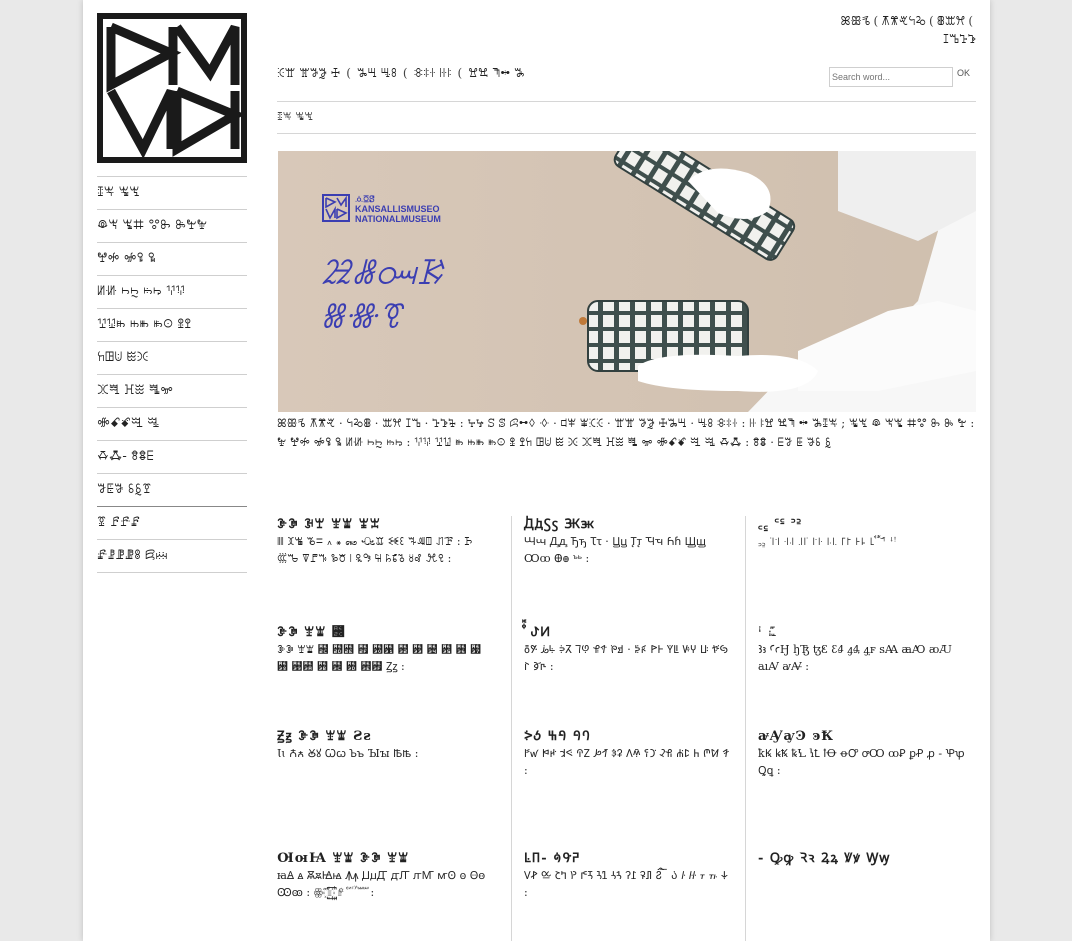 The width and height of the screenshot is (1072, 941). I want to click on section-title: ꜞ ꜟ꜠꜡, so click(862, 632).